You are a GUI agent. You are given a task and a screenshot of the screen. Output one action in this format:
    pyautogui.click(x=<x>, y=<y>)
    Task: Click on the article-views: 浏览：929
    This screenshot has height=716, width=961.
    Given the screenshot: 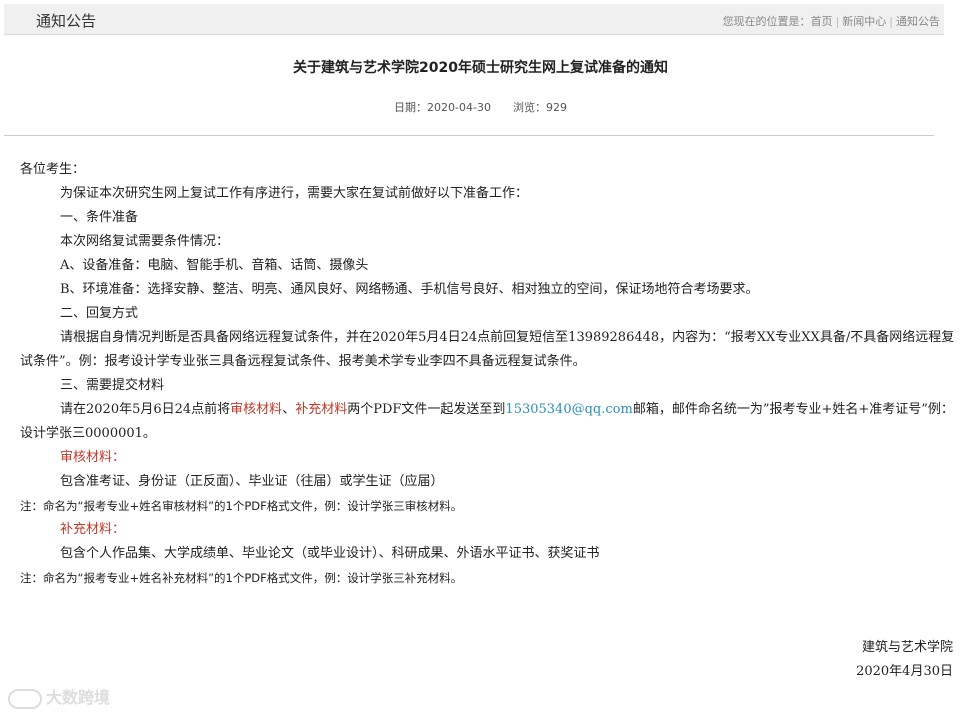 What is the action you would take?
    pyautogui.click(x=539, y=107)
    